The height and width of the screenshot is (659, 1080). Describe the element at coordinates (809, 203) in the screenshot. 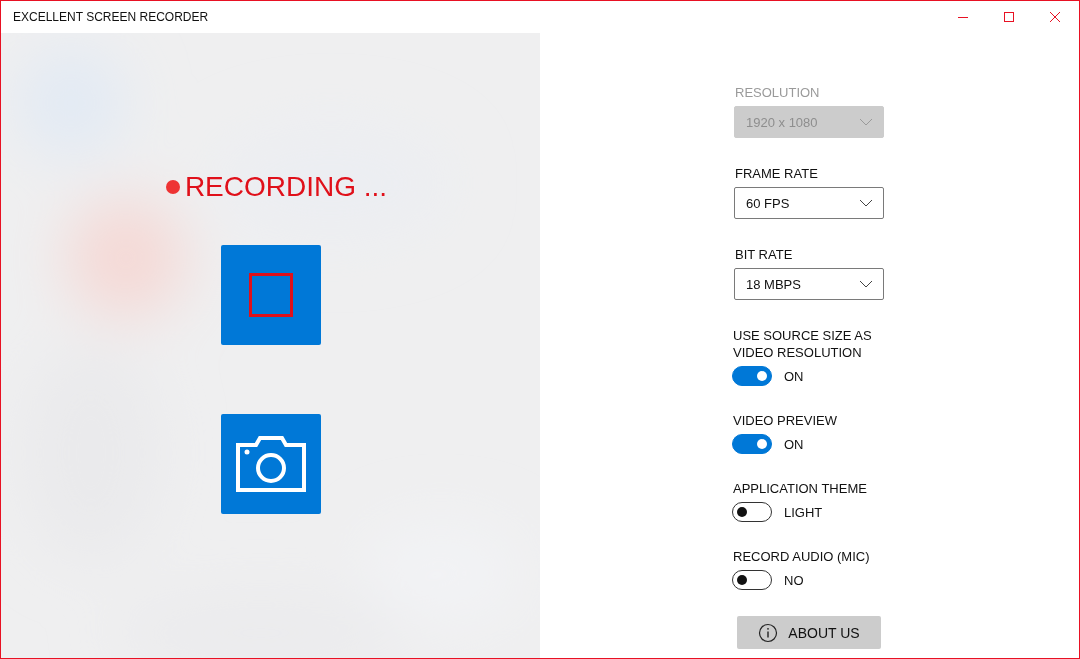

I see `dropdown: 60 FPS` at that location.